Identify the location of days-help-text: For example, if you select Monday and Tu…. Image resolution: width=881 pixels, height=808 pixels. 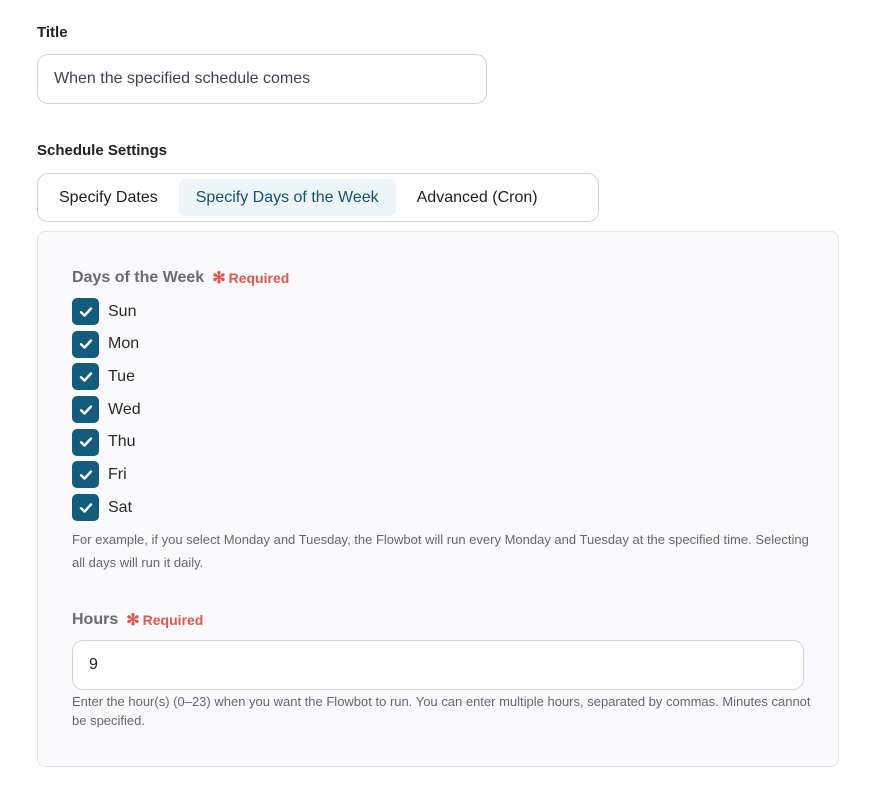
(440, 551).